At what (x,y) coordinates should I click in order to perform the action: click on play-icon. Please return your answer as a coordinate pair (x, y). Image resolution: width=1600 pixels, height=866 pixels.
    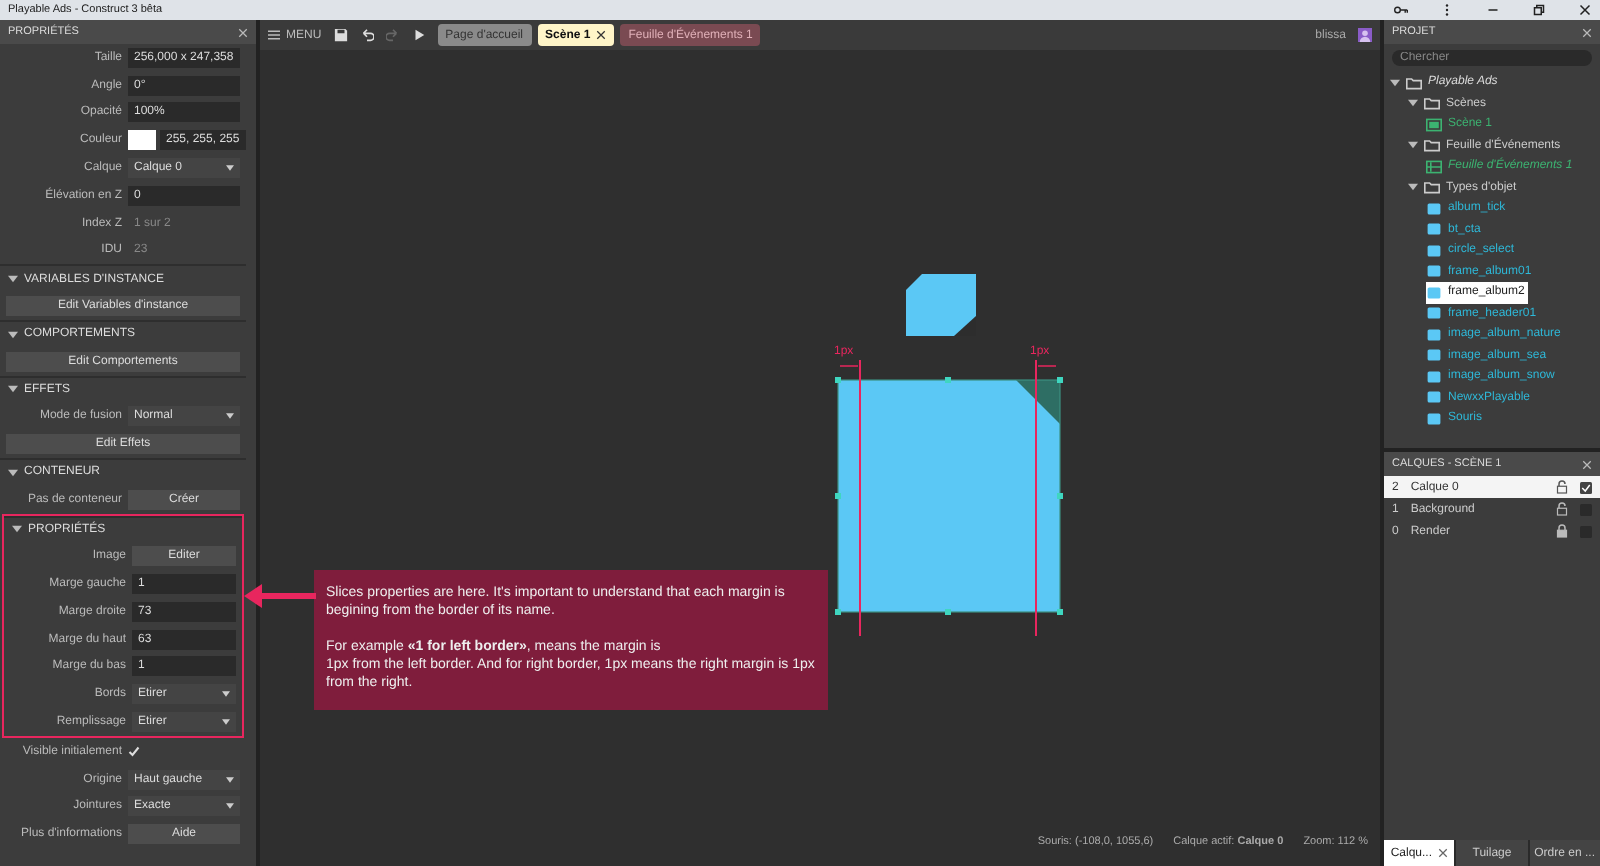
    Looking at the image, I should click on (418, 35).